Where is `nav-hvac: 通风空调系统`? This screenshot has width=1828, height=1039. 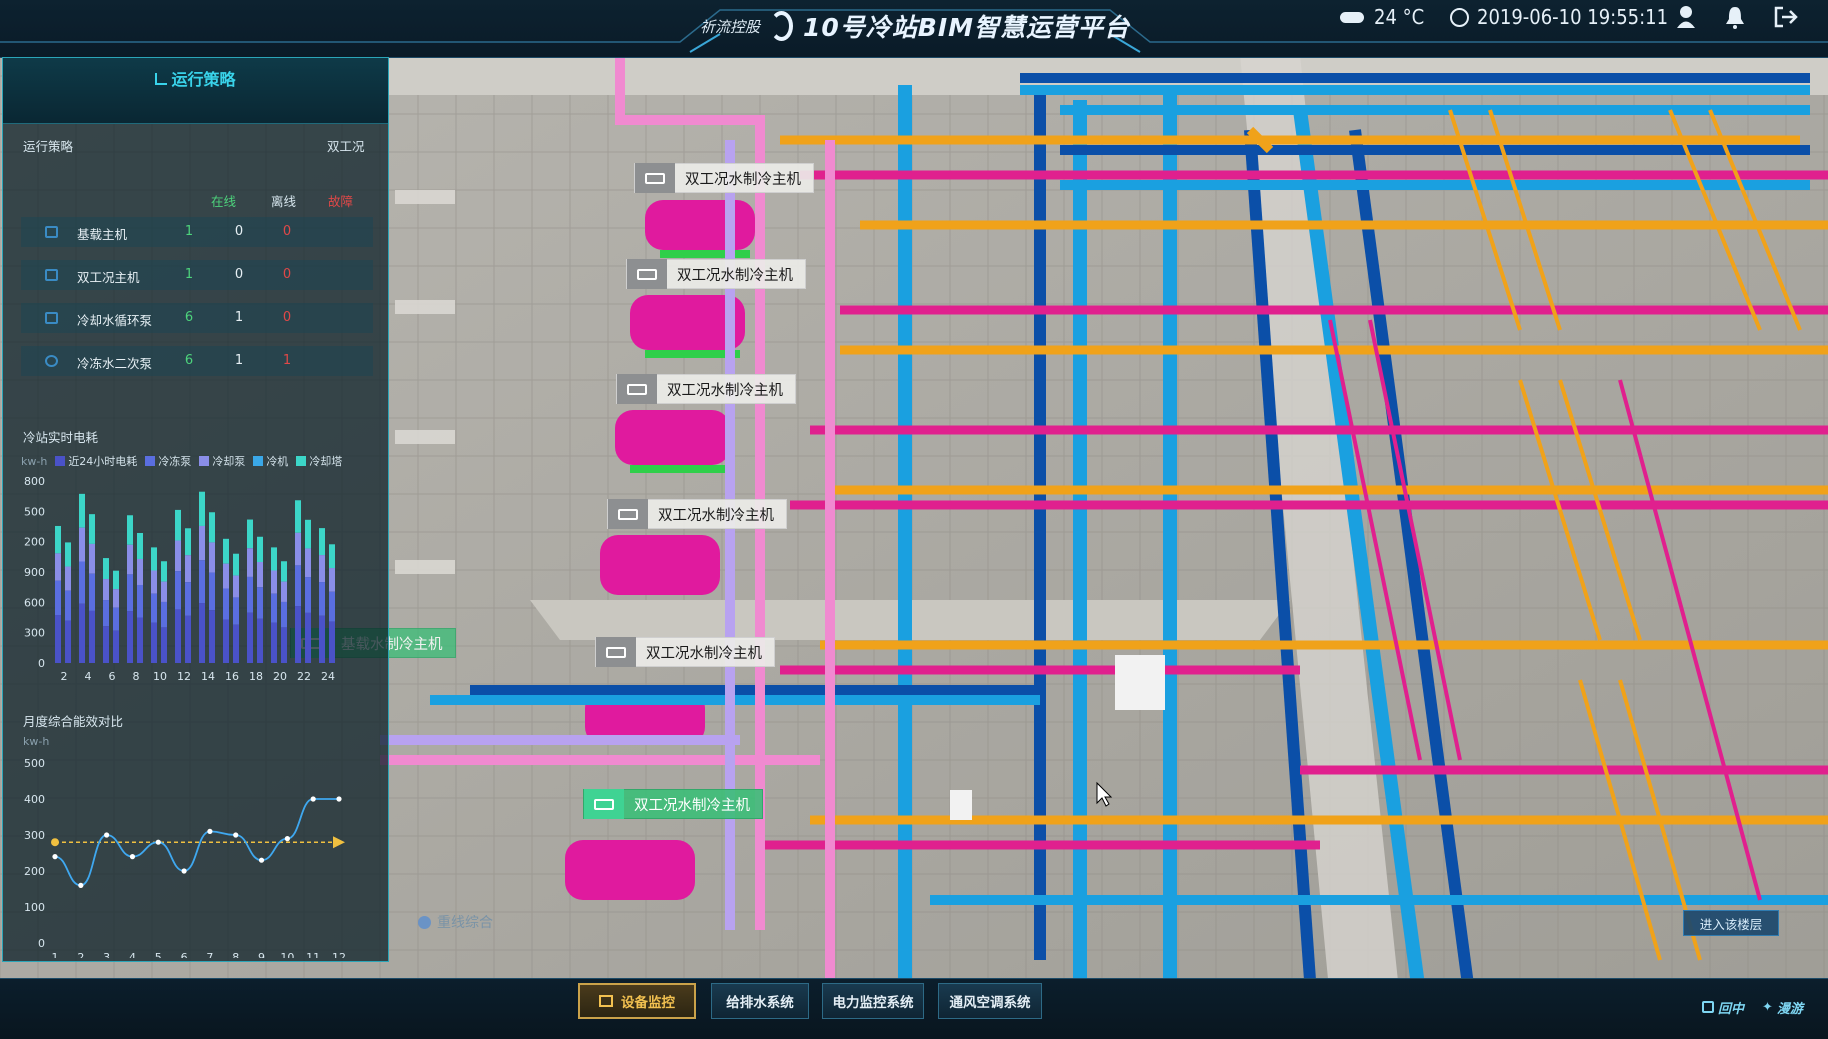
nav-hvac: 通风空调系统 is located at coordinates (990, 1001).